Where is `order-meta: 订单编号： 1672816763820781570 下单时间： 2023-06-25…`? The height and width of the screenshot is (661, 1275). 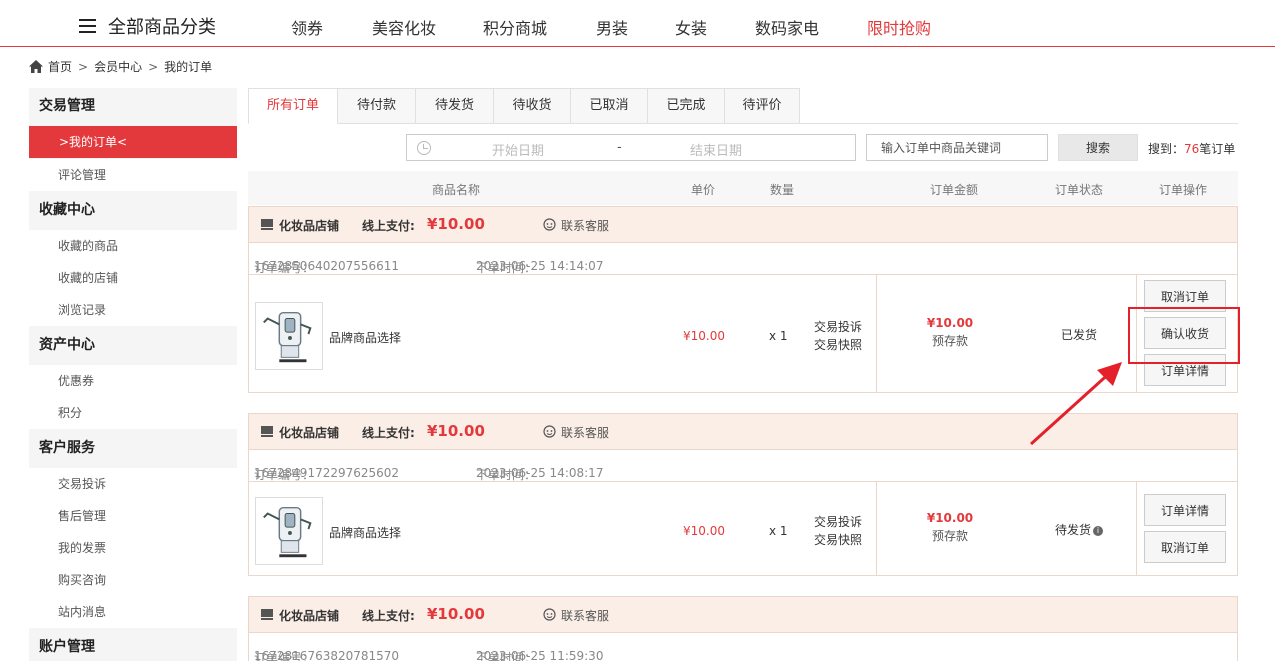 order-meta: 订单编号： 1672816763820781570 下单时间： 2023-06-25… is located at coordinates (743, 647).